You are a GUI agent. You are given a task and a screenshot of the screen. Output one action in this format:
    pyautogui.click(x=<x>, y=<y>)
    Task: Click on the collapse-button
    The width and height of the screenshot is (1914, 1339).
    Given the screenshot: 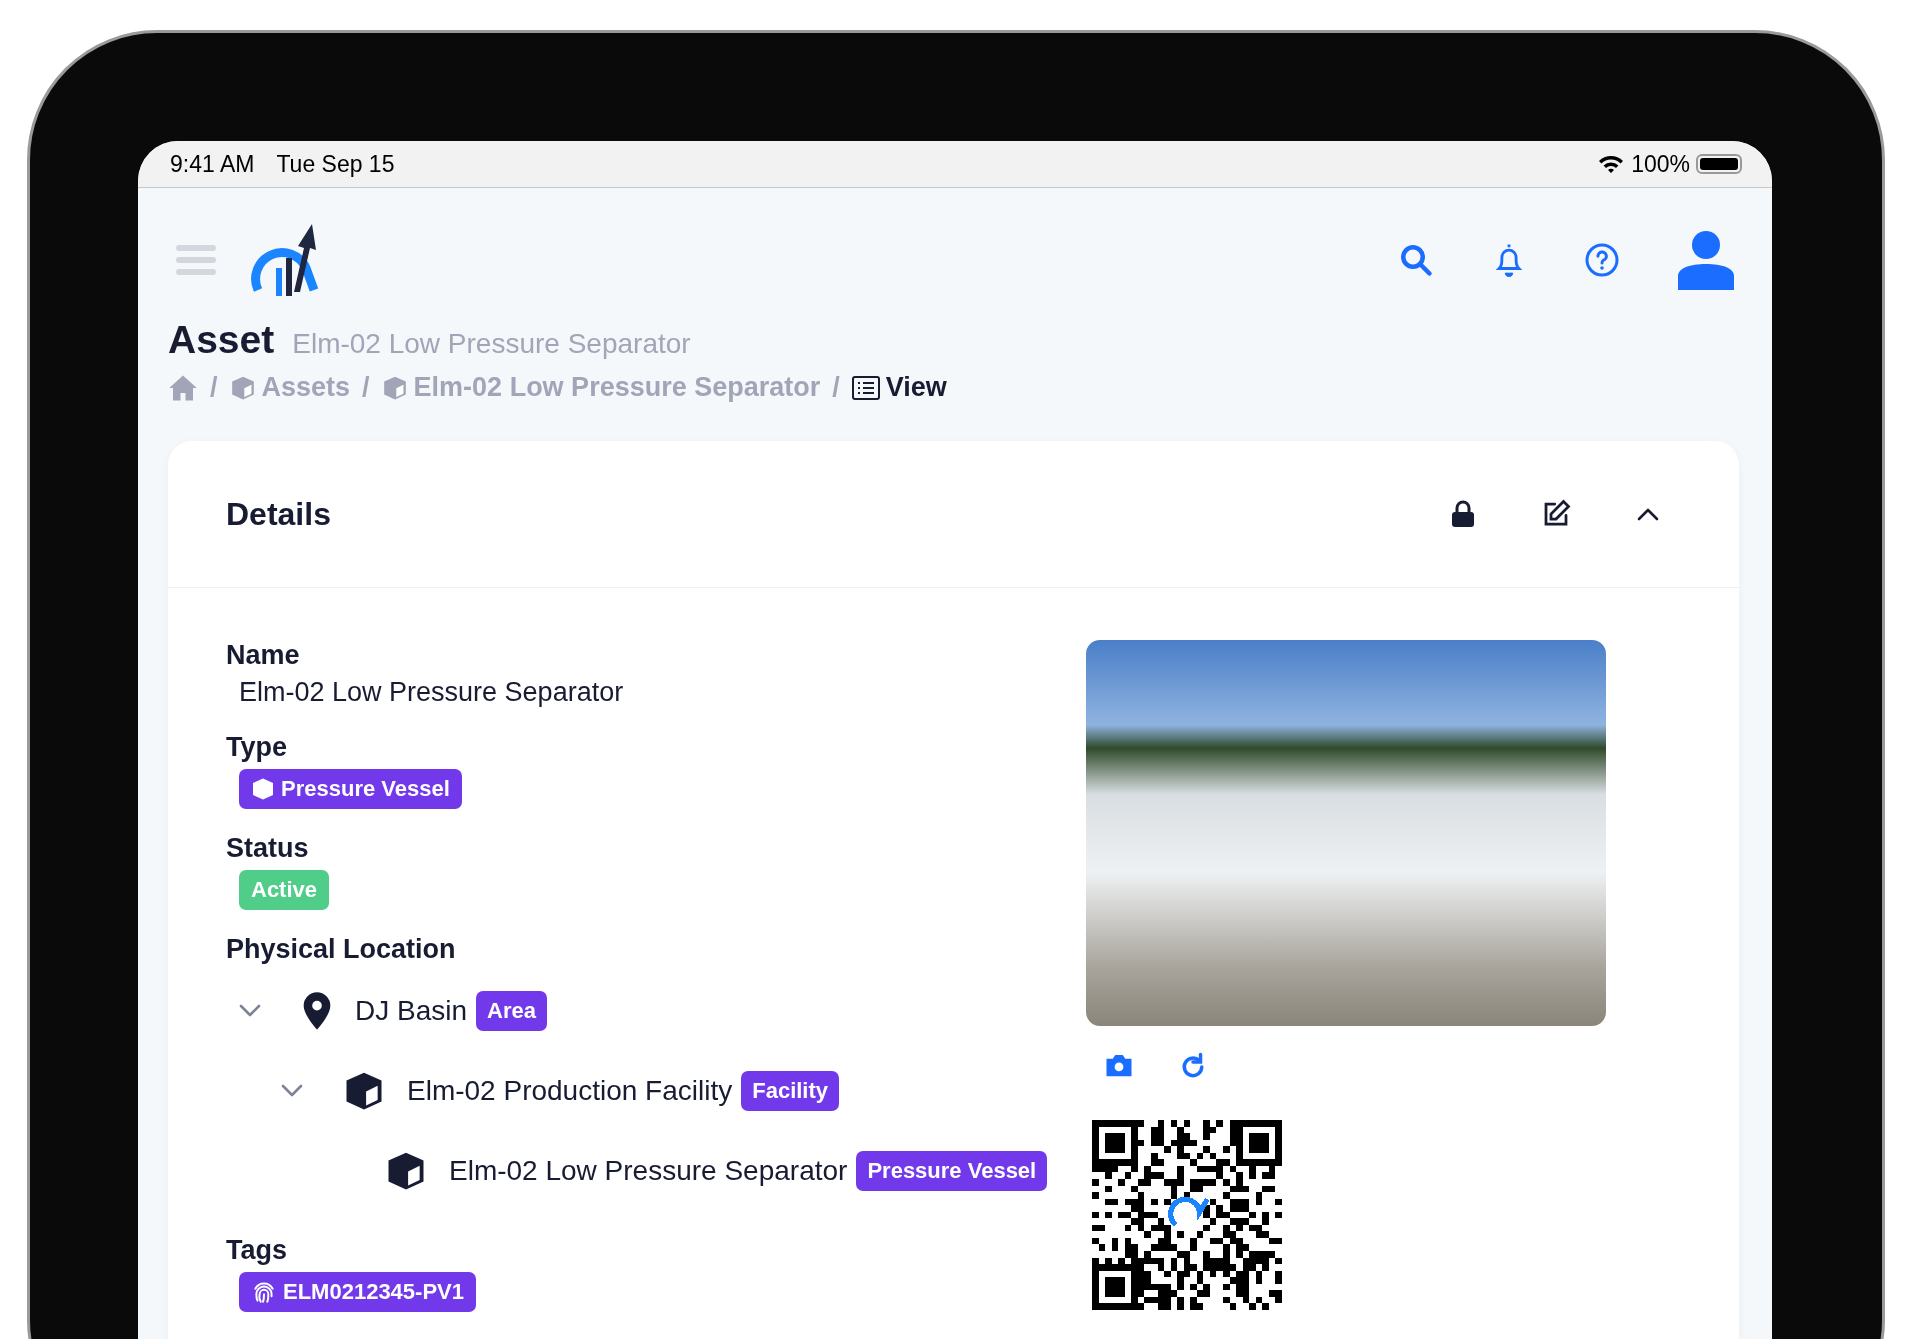 What is the action you would take?
    pyautogui.click(x=1648, y=514)
    